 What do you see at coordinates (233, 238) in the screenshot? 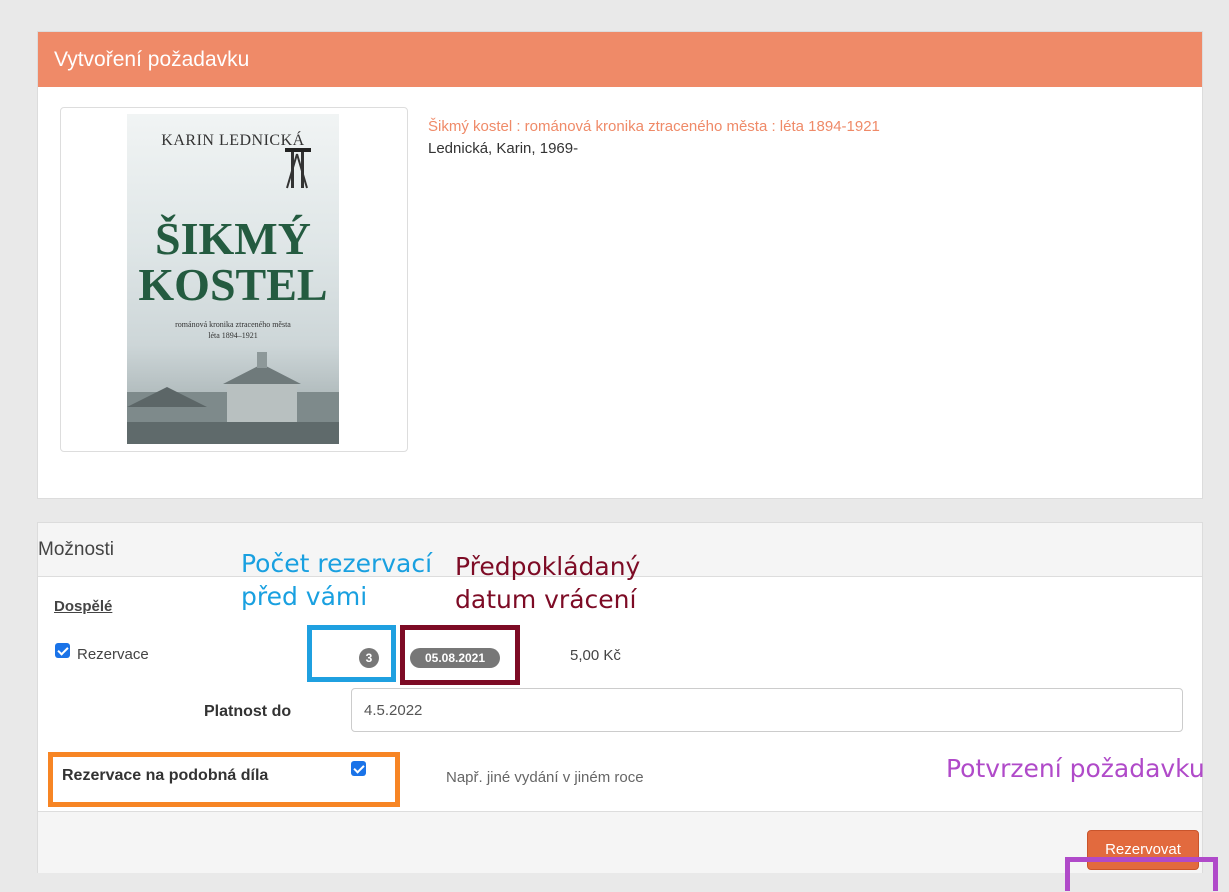
I see `cover-title-line1: ŠIKMÝ` at bounding box center [233, 238].